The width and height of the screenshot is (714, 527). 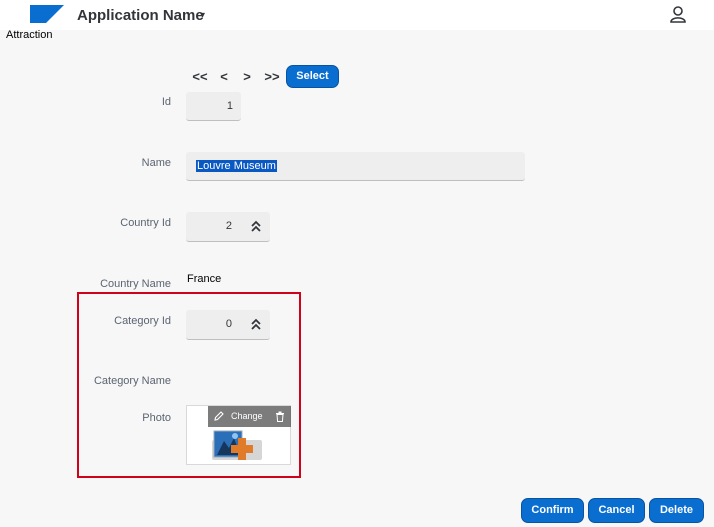 What do you see at coordinates (213, 106) in the screenshot?
I see `id-field: 1` at bounding box center [213, 106].